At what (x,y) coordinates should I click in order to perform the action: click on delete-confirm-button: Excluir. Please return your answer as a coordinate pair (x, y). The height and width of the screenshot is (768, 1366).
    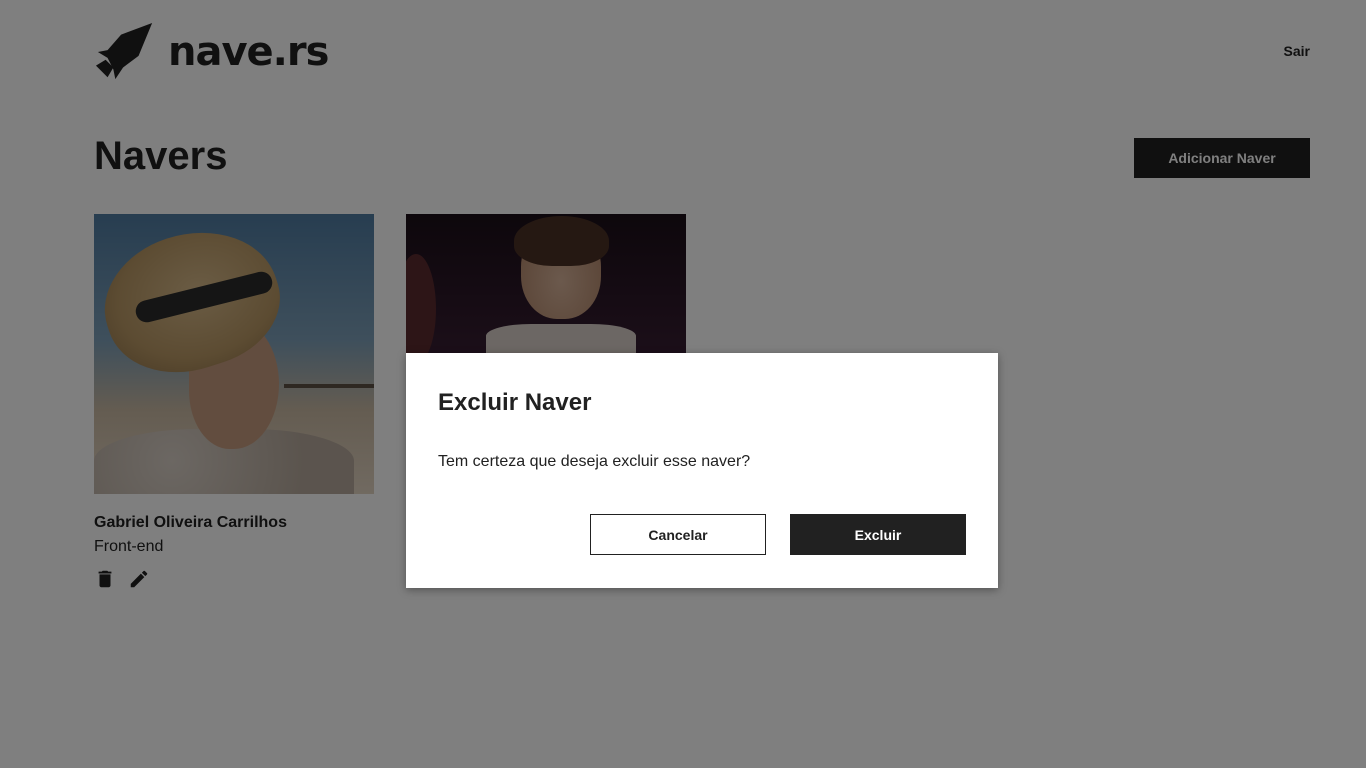
    Looking at the image, I should click on (878, 534).